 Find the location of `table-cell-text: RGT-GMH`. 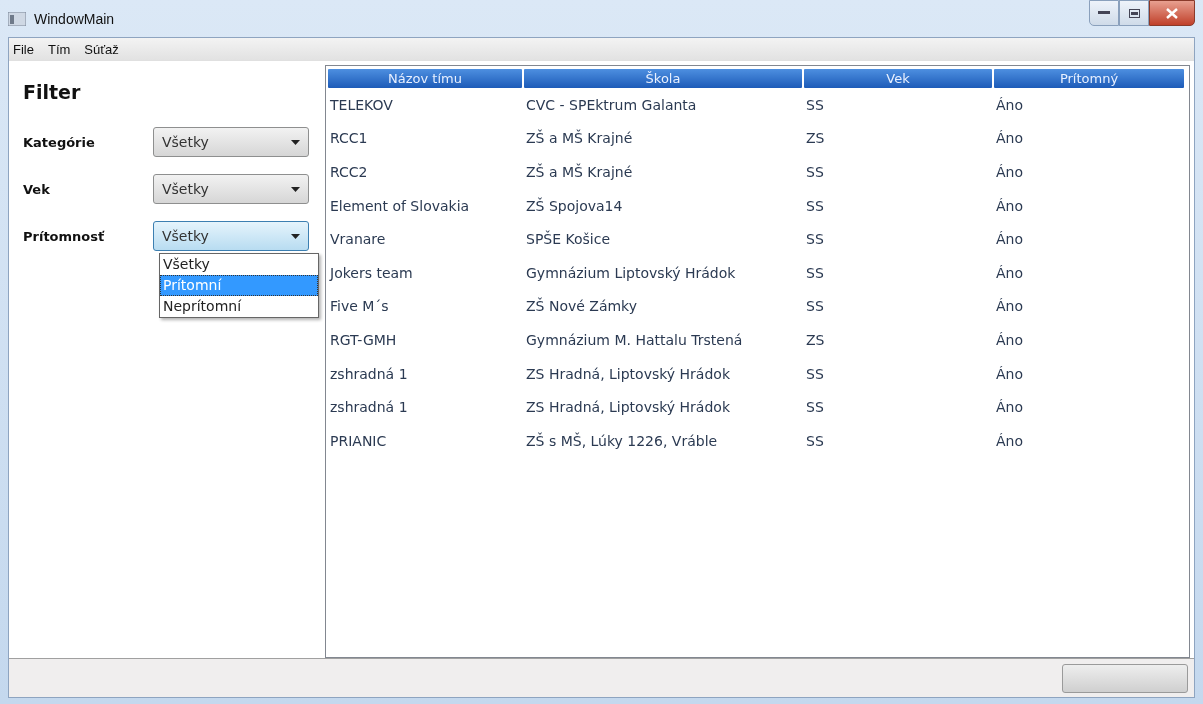

table-cell-text: RGT-GMH is located at coordinates (363, 340).